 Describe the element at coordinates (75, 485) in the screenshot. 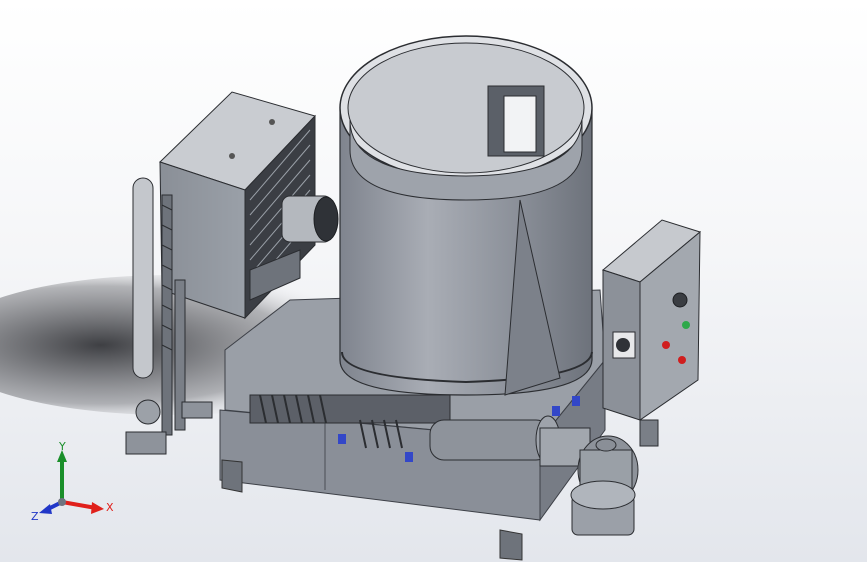

I see `coordinate-triad: Y X Z` at that location.